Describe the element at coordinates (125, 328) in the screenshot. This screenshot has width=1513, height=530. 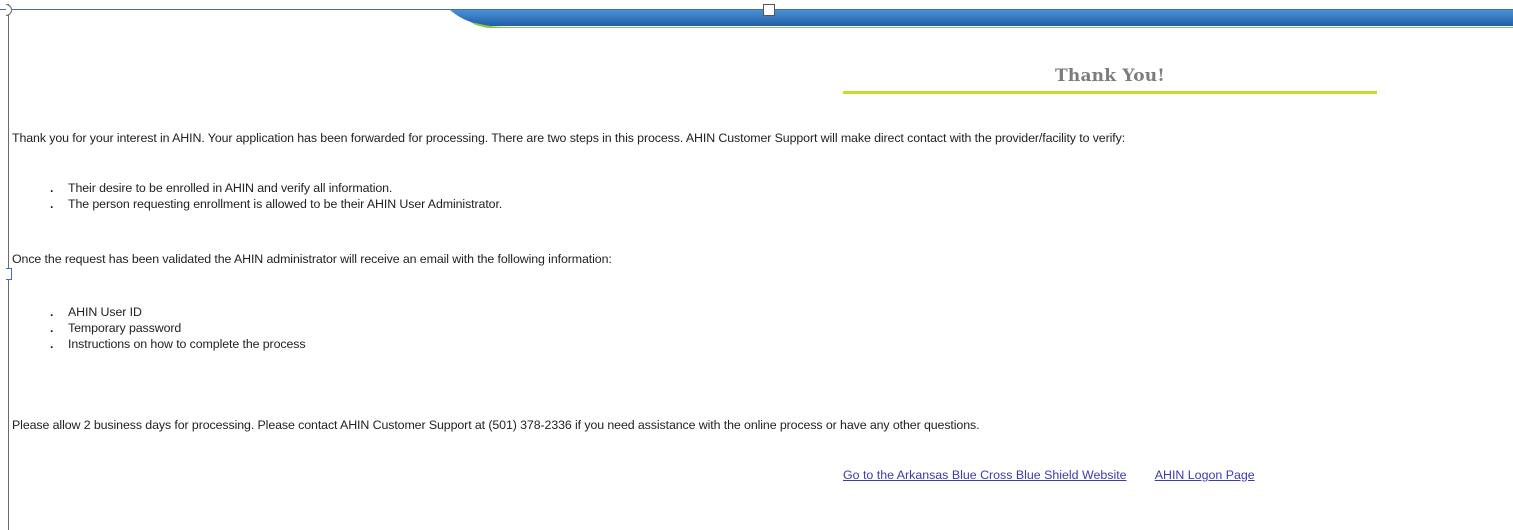
I see `list-item-text: Temporary password` at that location.